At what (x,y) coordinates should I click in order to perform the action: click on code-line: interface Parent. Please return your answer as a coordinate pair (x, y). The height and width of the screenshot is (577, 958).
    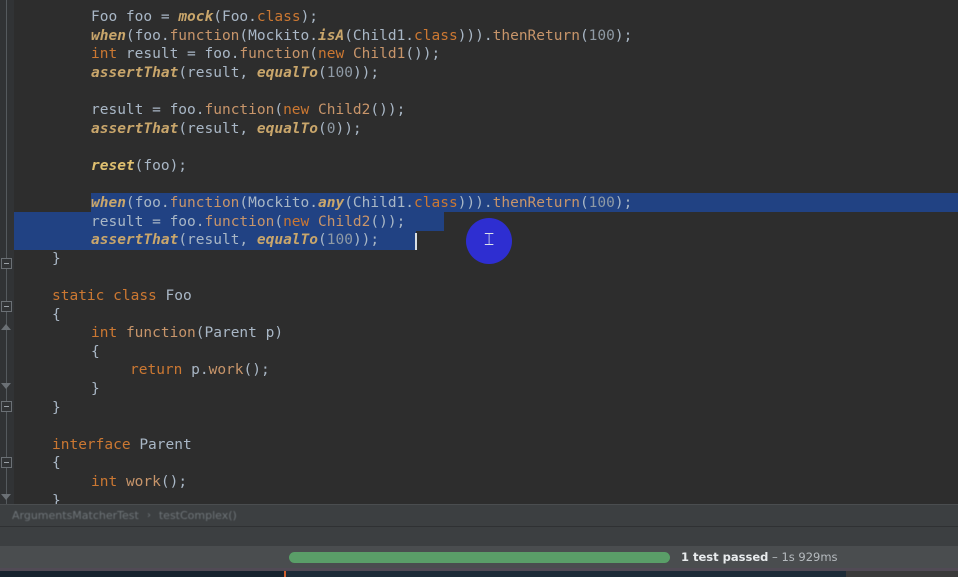
    Looking at the image, I should click on (122, 445).